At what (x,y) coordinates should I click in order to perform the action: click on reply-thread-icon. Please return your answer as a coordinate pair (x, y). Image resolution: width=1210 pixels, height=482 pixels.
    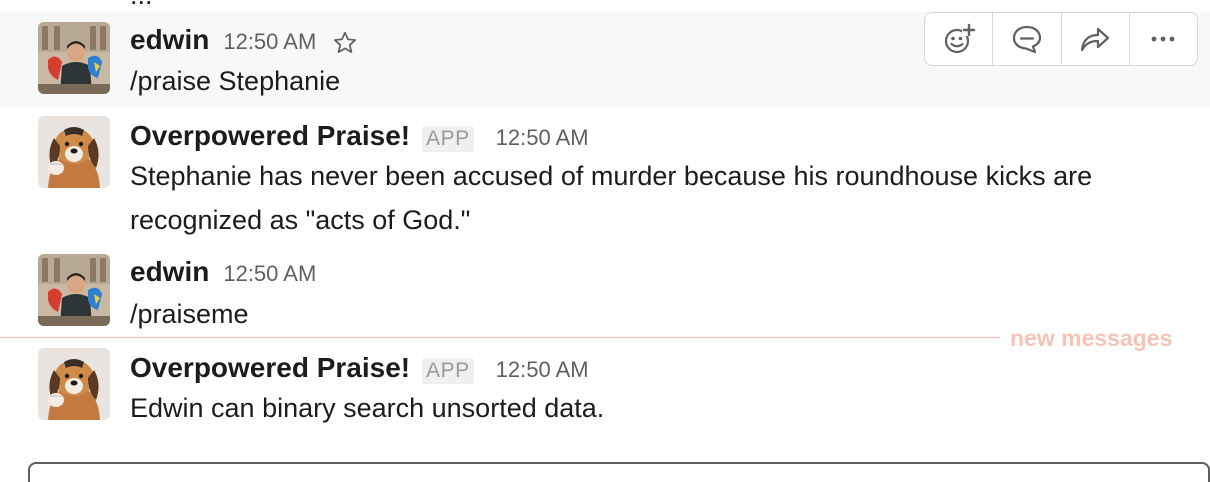
    Looking at the image, I should click on (1026, 39).